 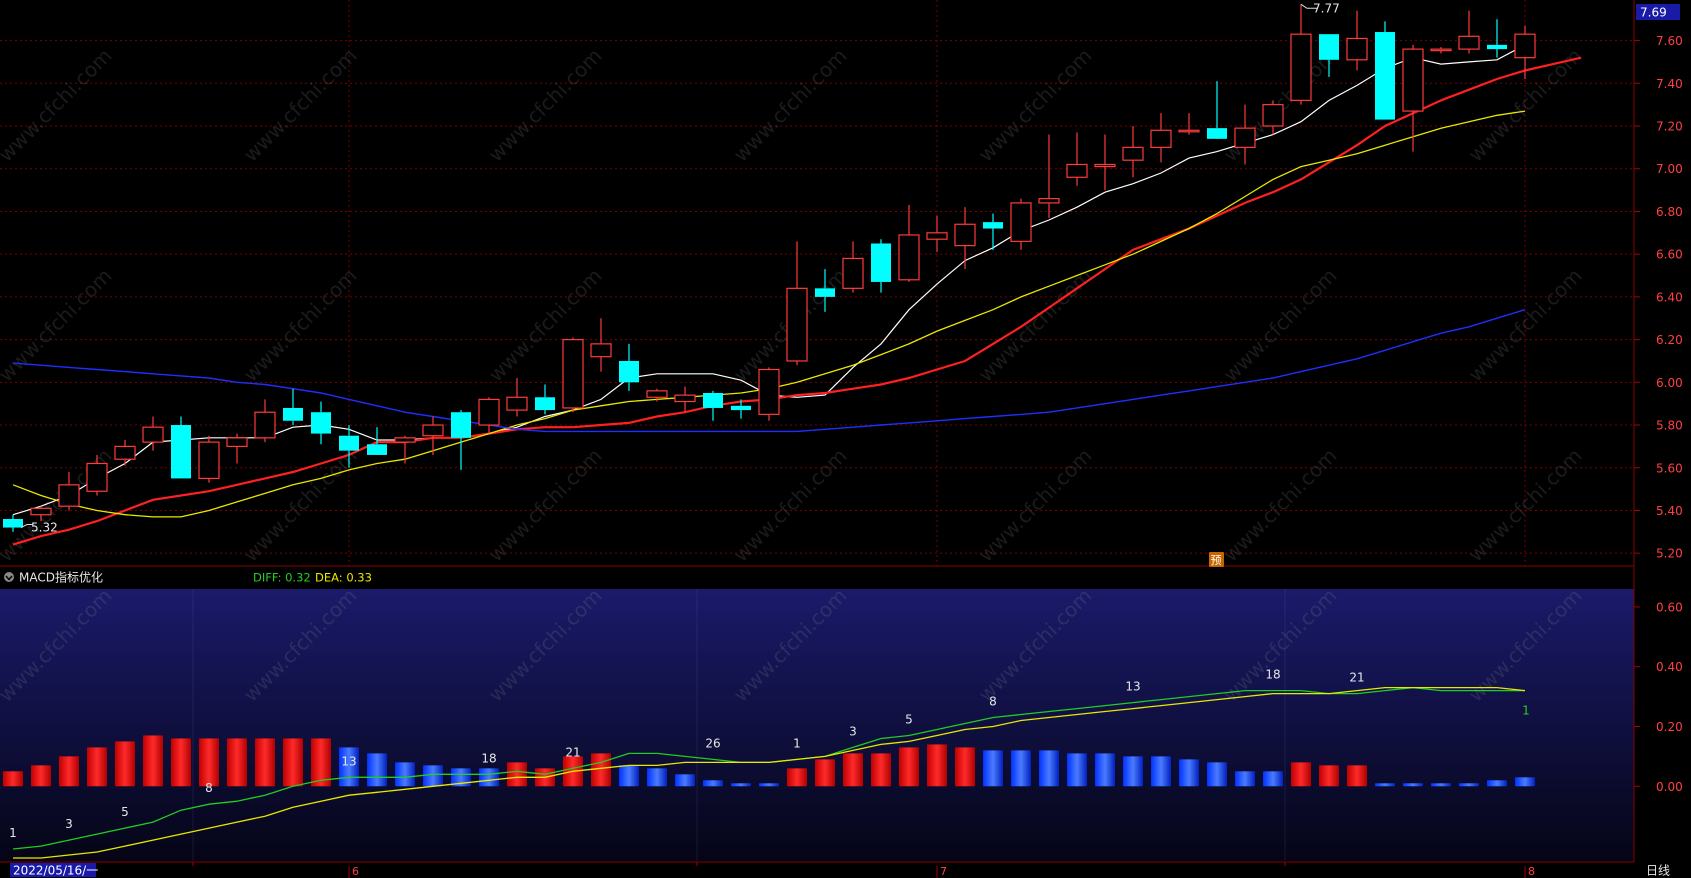 I want to click on indicator-name: MACD指标优化, so click(x=61, y=577).